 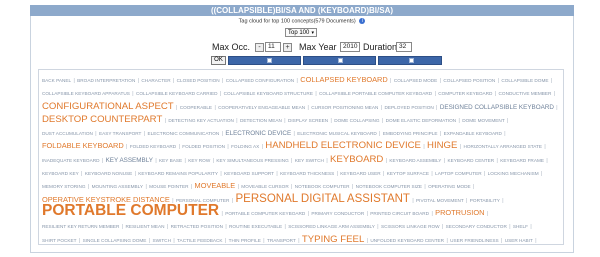 I want to click on tag-link: dome collapsing, so click(x=356, y=120).